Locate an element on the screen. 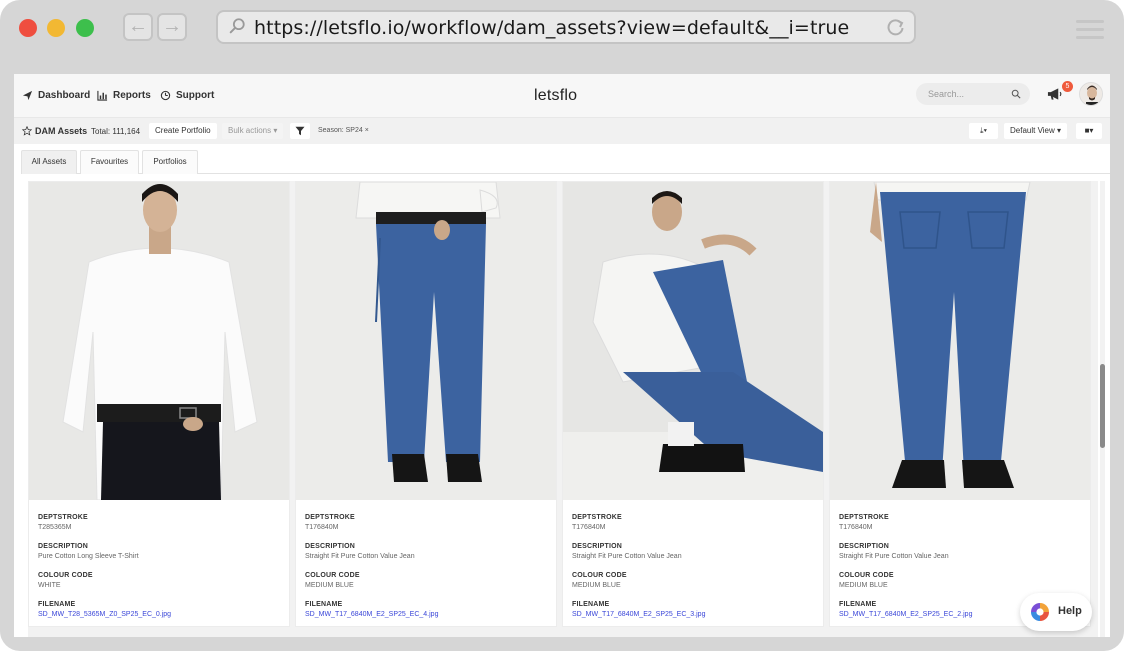 This screenshot has width=1124, height=651. reload-icon is located at coordinates (896, 27).